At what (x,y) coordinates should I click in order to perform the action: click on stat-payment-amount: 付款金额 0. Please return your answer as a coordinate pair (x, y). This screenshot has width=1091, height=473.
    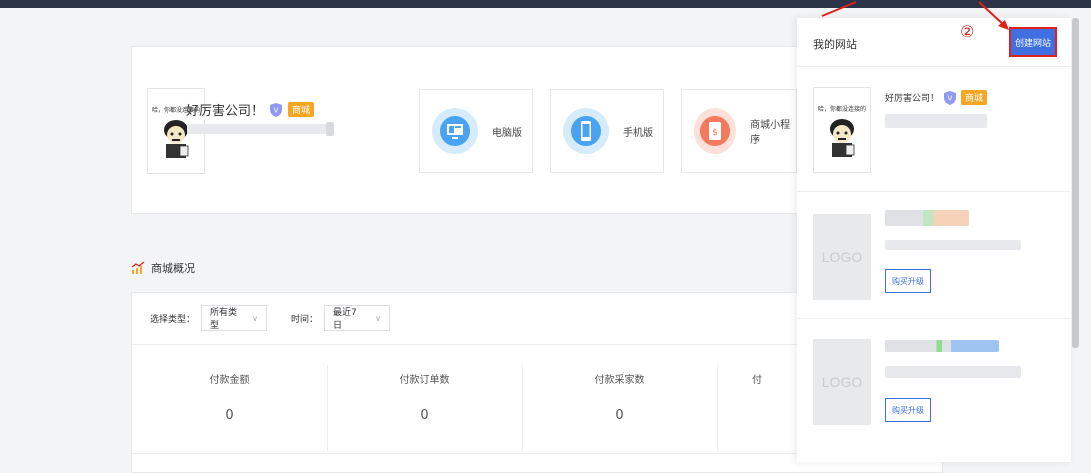
    Looking at the image, I should click on (229, 397).